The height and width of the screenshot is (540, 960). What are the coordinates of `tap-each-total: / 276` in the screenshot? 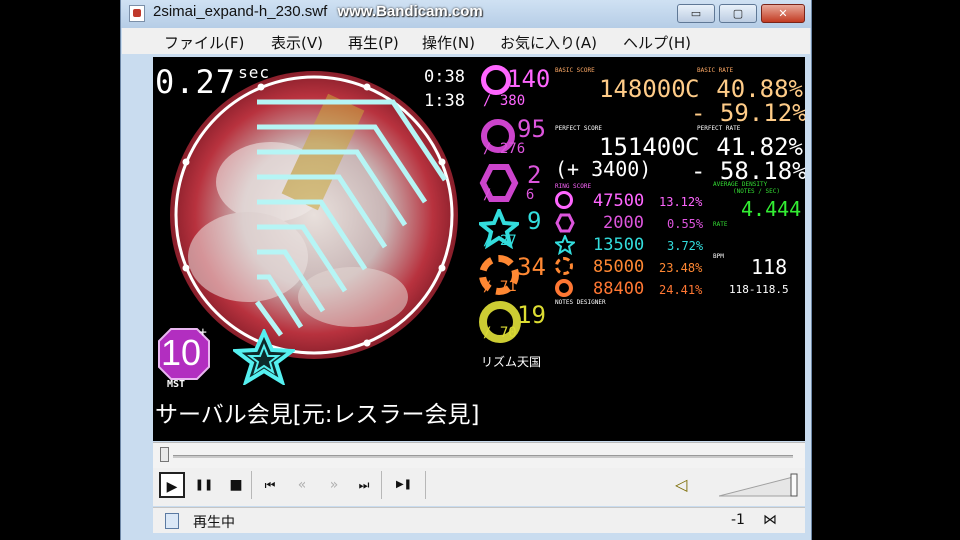 It's located at (504, 149).